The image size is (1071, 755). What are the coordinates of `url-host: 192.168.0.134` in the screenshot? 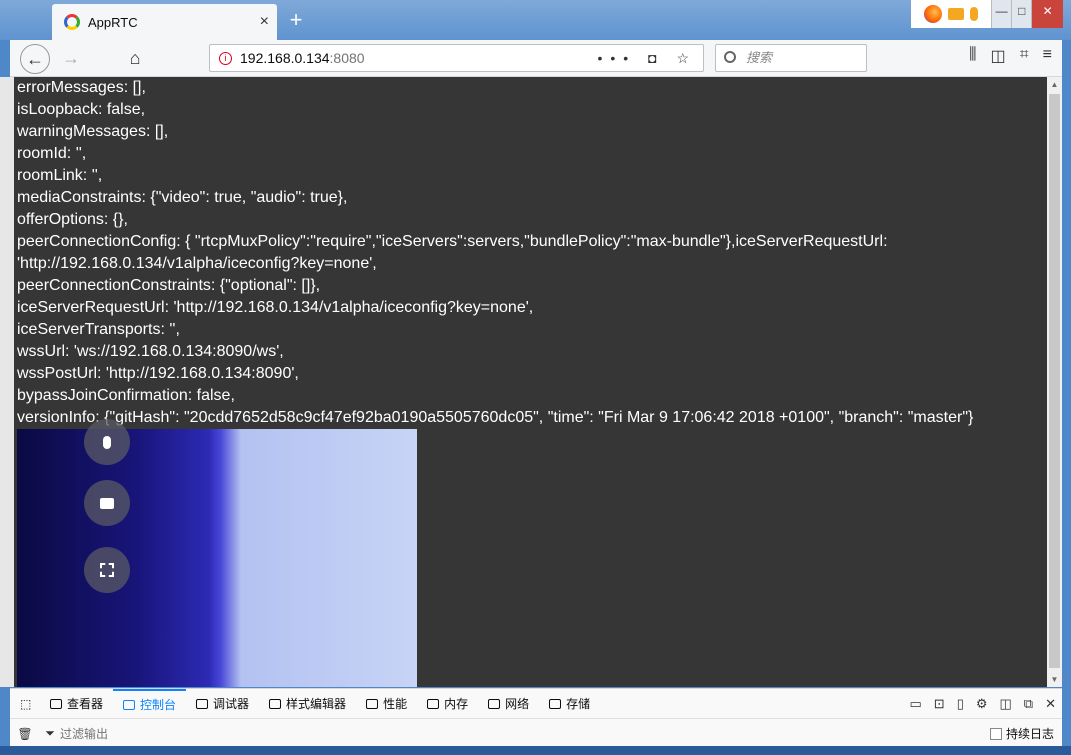 It's located at (285, 58).